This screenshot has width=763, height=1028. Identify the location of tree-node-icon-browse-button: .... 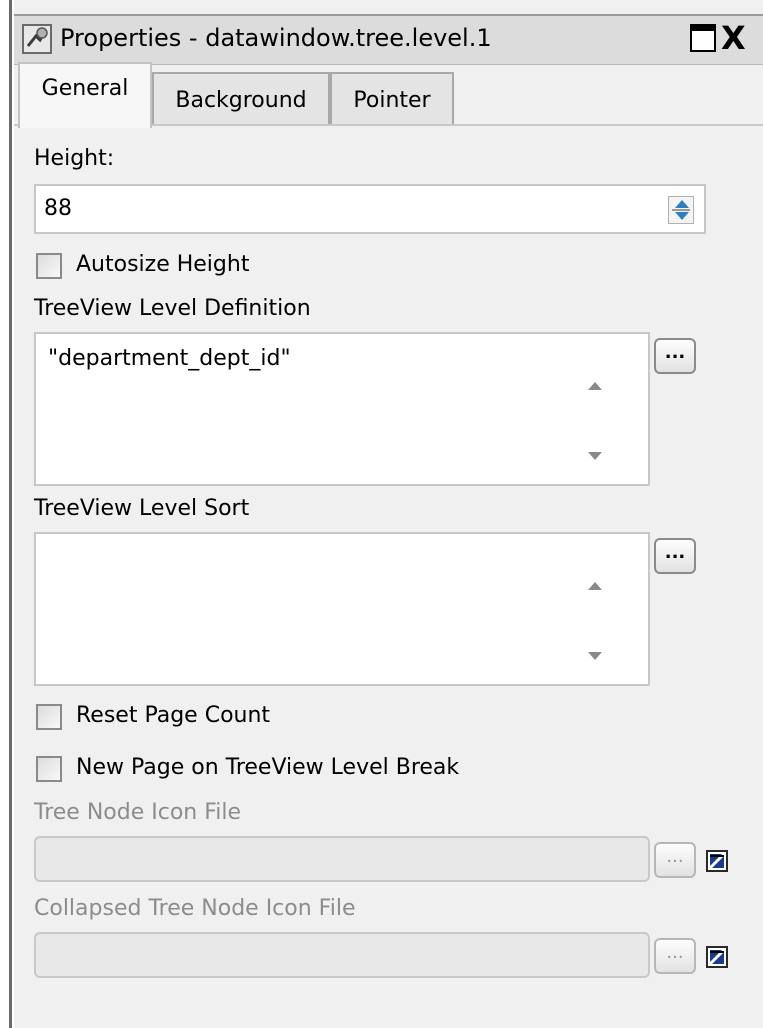
(675, 860).